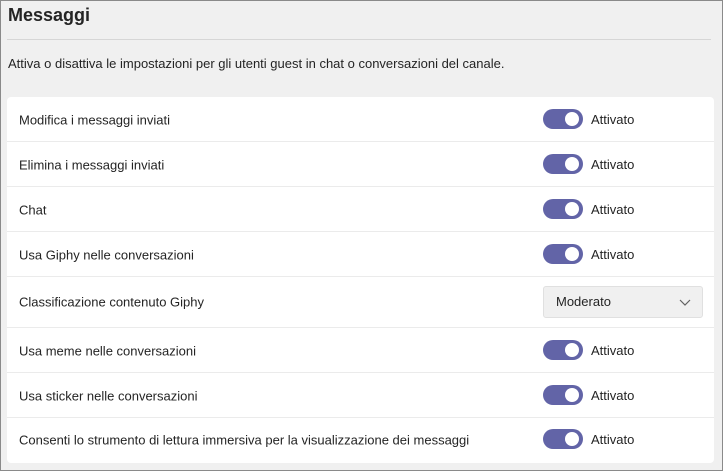  Describe the element at coordinates (588, 350) in the screenshot. I see `toggle-meme: Attivato` at that location.